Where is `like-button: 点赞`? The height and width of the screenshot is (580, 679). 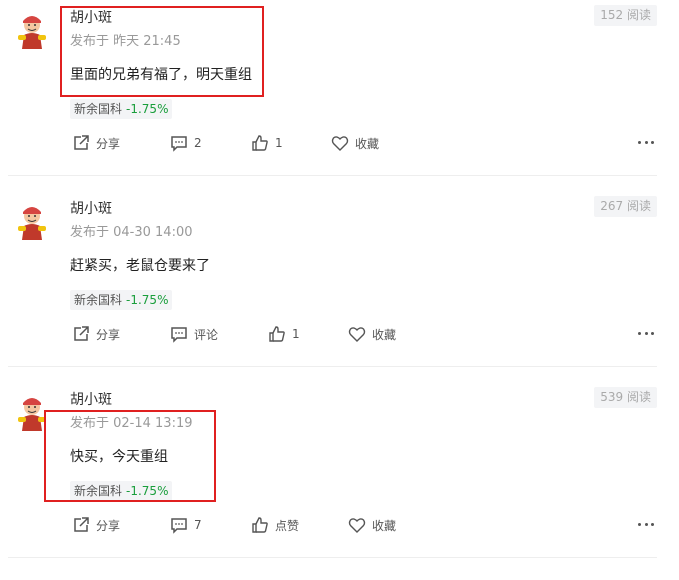
like-button: 点赞 is located at coordinates (275, 525).